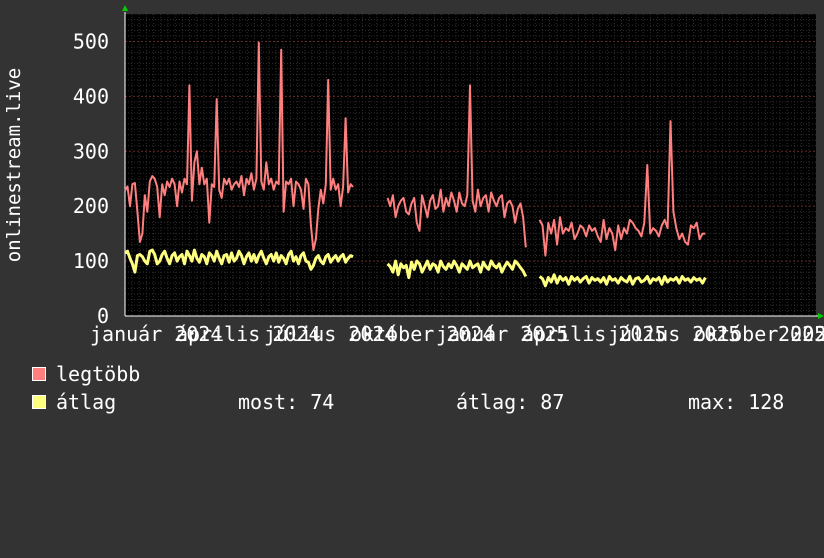 The width and height of the screenshot is (824, 558). What do you see at coordinates (736, 402) in the screenshot?
I see `stat-max: max: 128` at bounding box center [736, 402].